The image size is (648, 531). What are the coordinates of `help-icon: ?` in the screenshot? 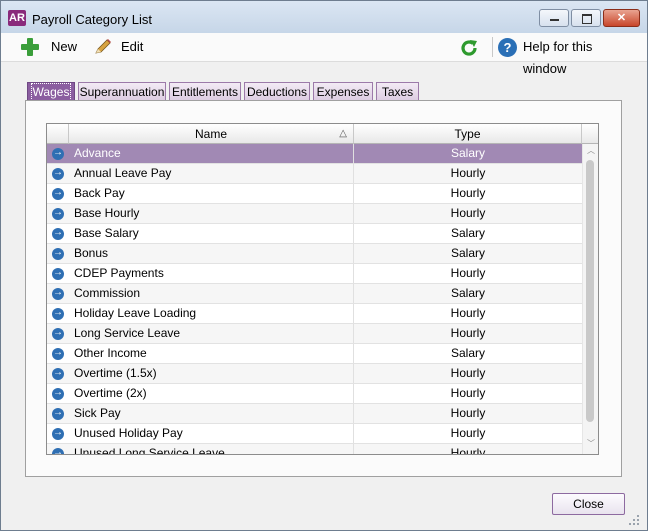 It's located at (507, 47).